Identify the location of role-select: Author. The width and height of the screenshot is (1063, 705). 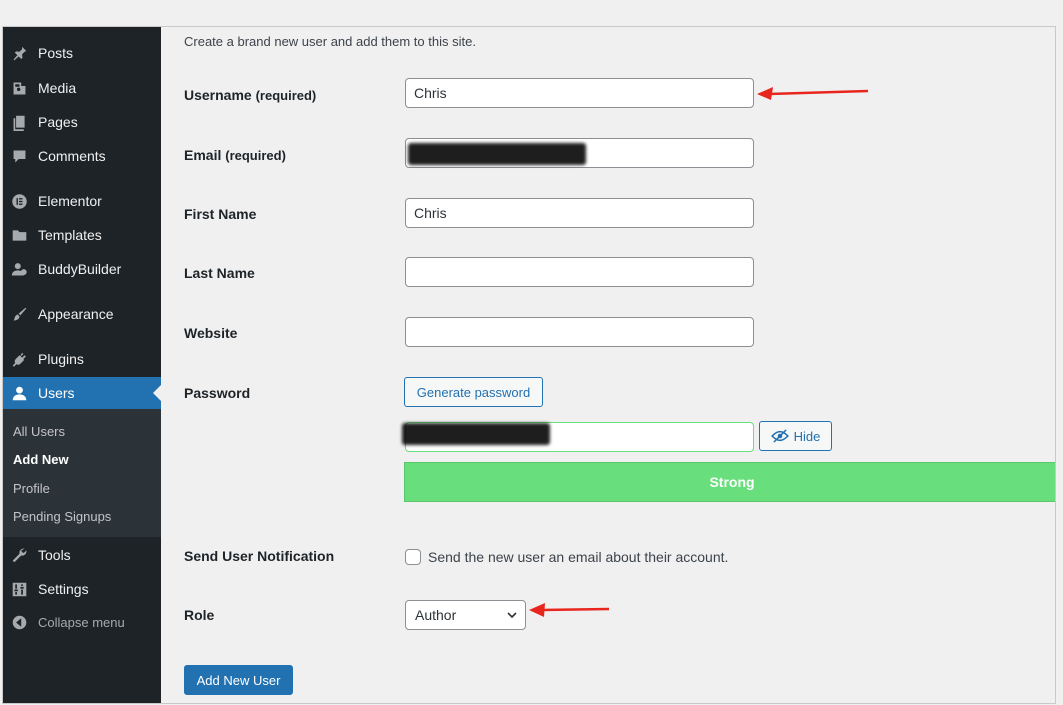
(465, 615).